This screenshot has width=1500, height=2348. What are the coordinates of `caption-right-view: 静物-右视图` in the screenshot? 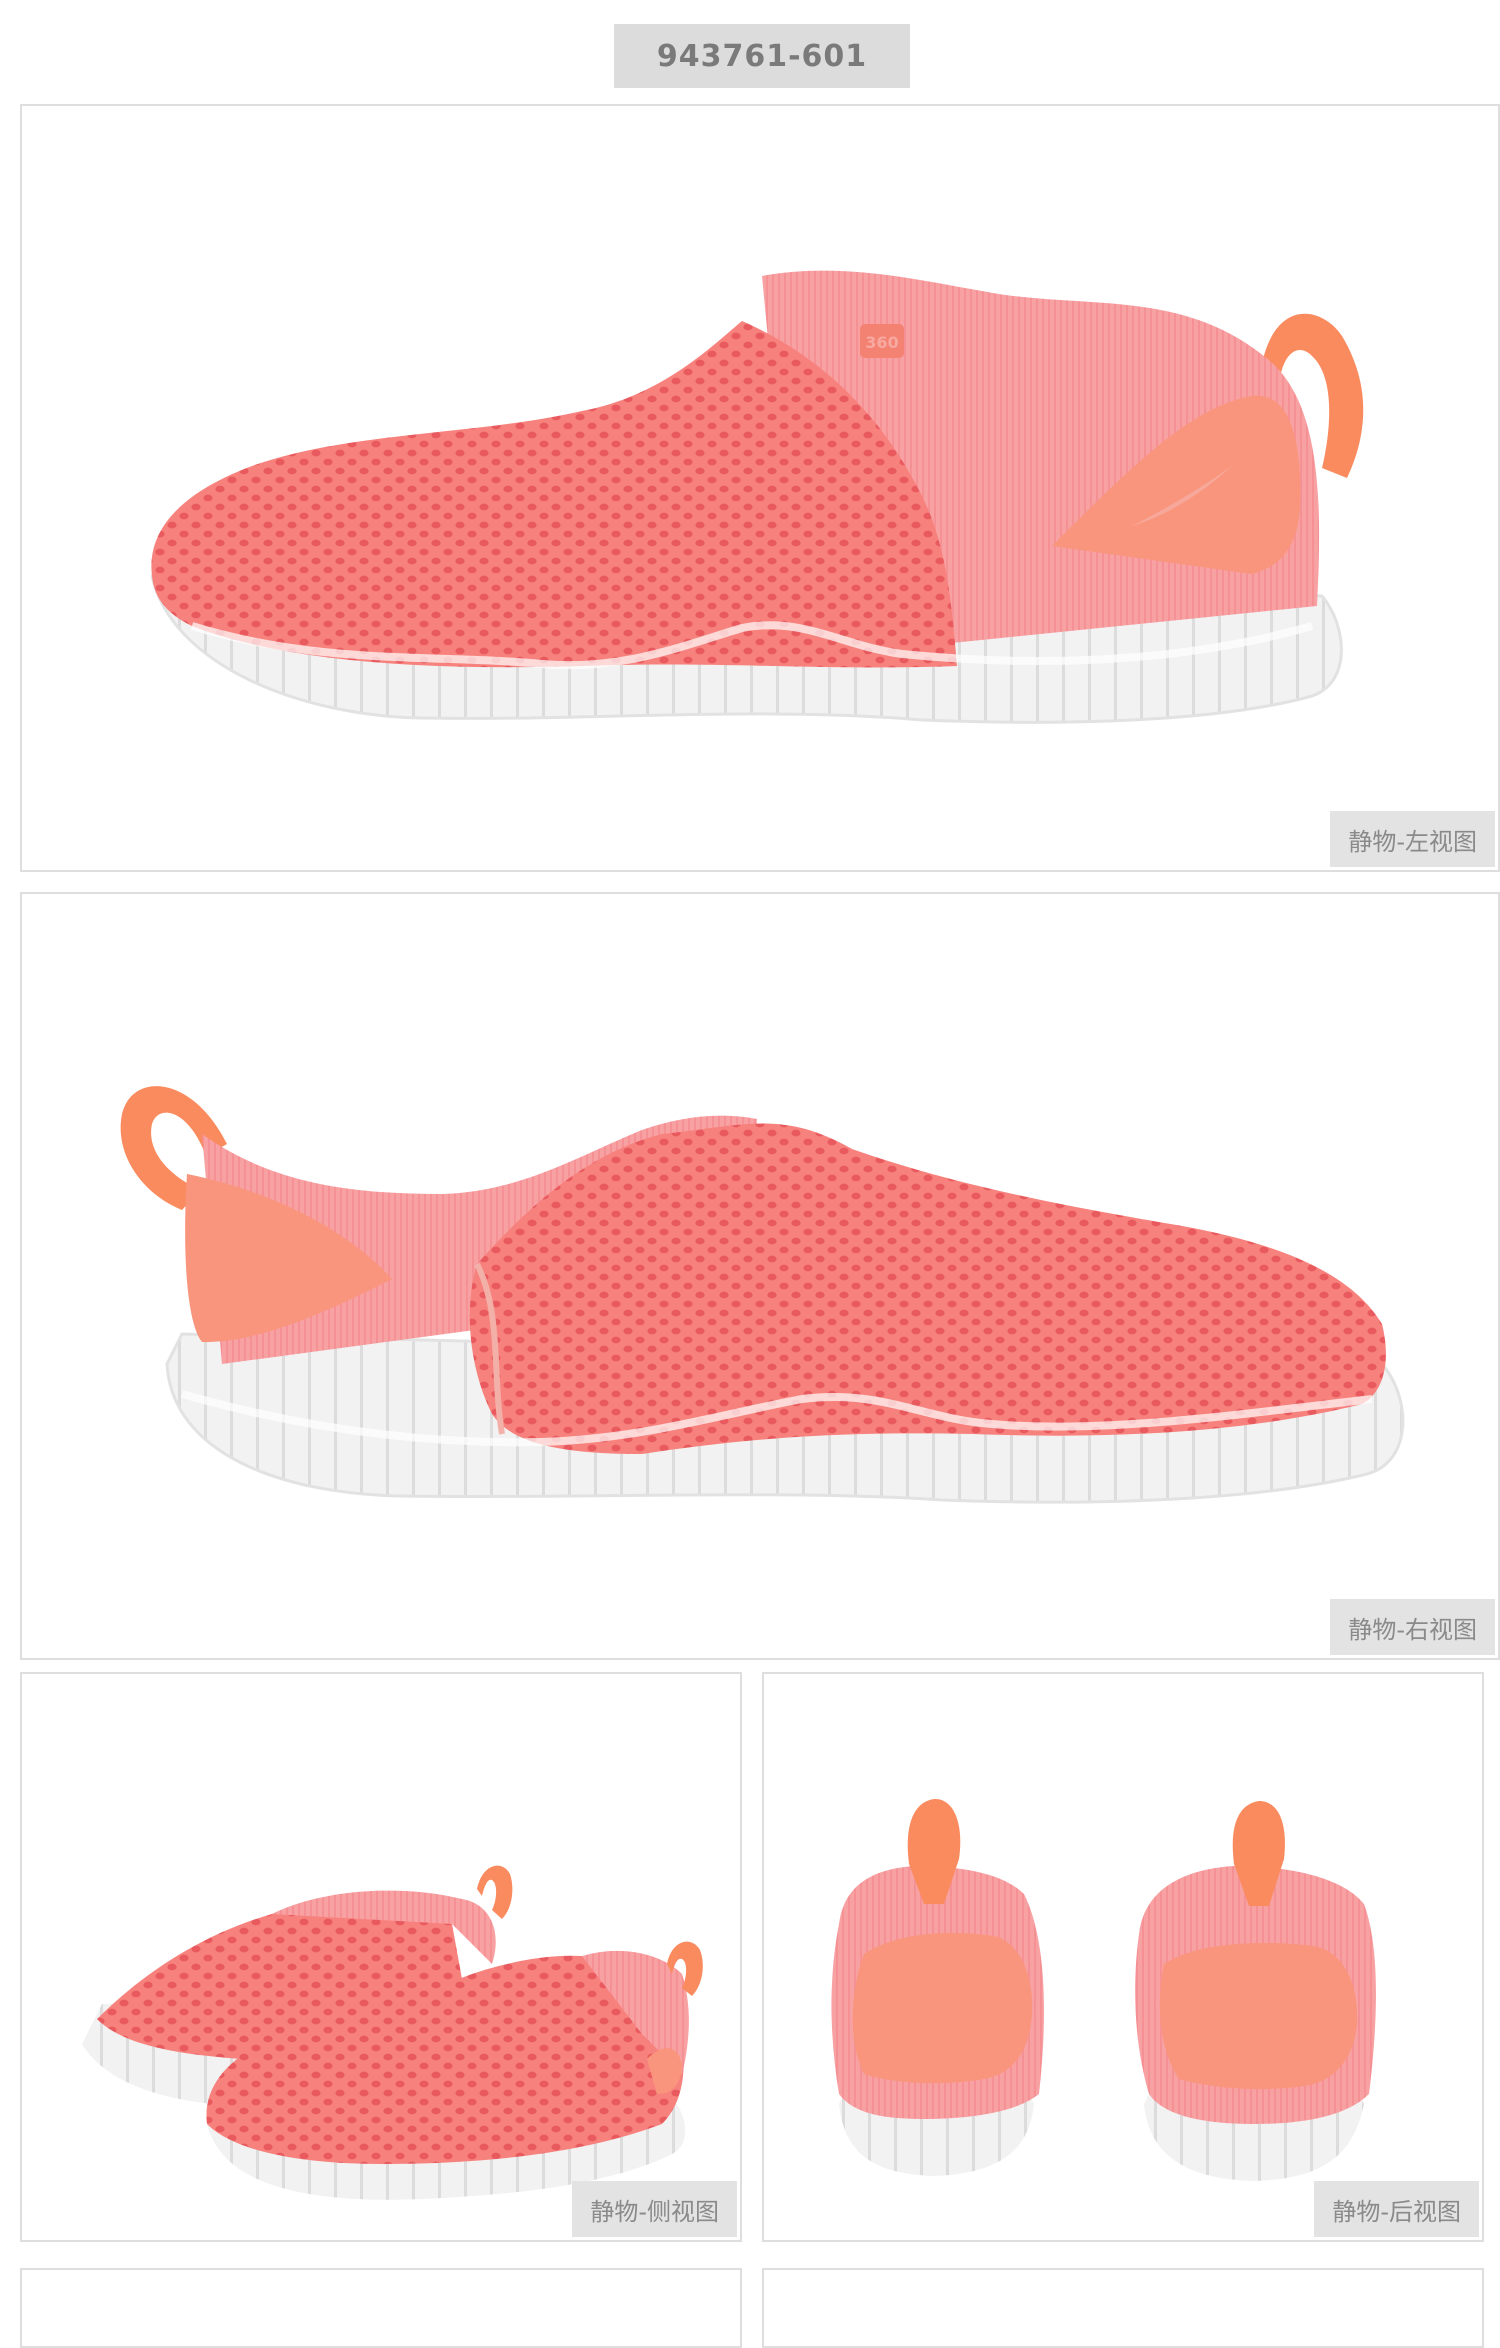 It's located at (1412, 1627).